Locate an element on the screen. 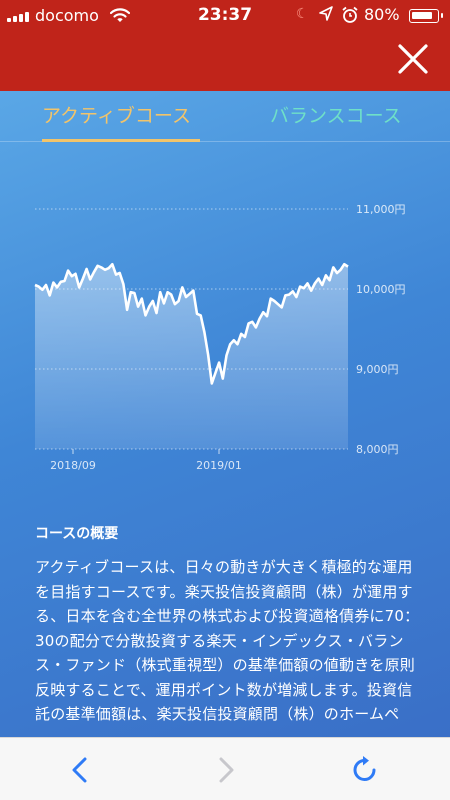 This screenshot has width=450, height=800. y-tick-label: 11,000円 is located at coordinates (381, 209).